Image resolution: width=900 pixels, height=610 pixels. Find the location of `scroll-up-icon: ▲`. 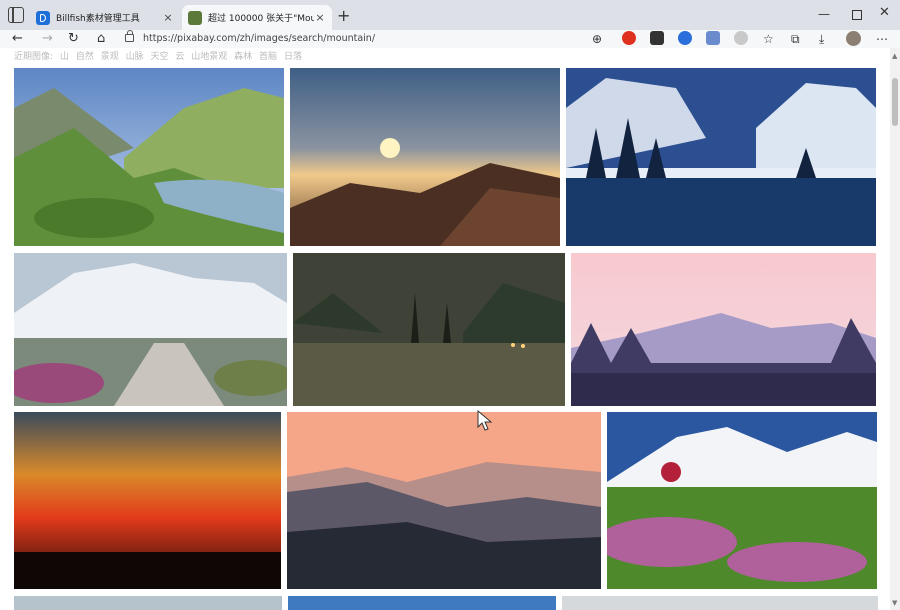

scroll-up-icon: ▲ is located at coordinates (894, 56).